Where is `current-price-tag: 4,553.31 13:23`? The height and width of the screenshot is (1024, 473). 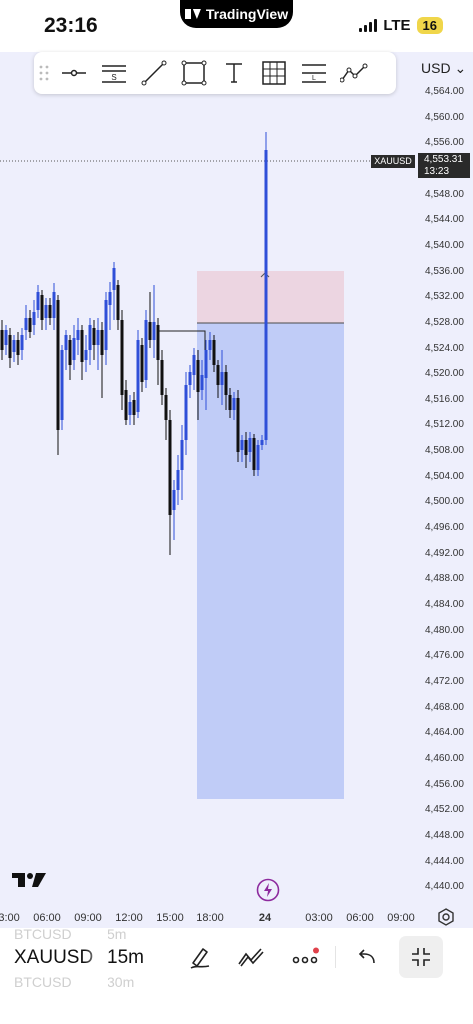
current-price-tag: 4,553.31 13:23 is located at coordinates (444, 165).